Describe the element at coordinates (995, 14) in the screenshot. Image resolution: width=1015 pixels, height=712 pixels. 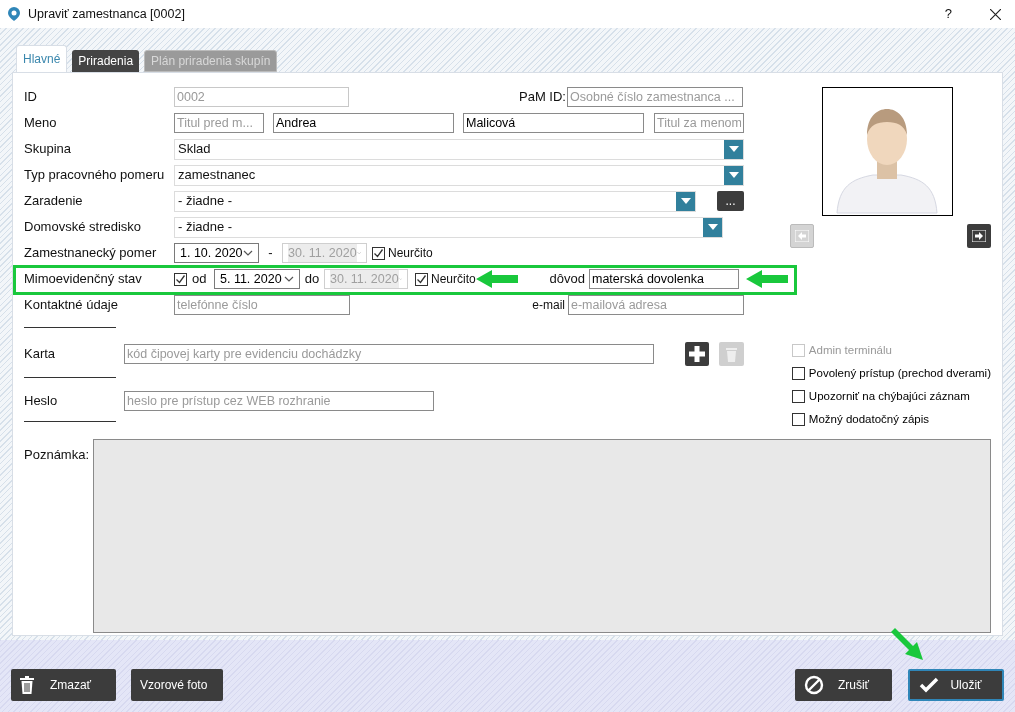
I see `close-icon` at that location.